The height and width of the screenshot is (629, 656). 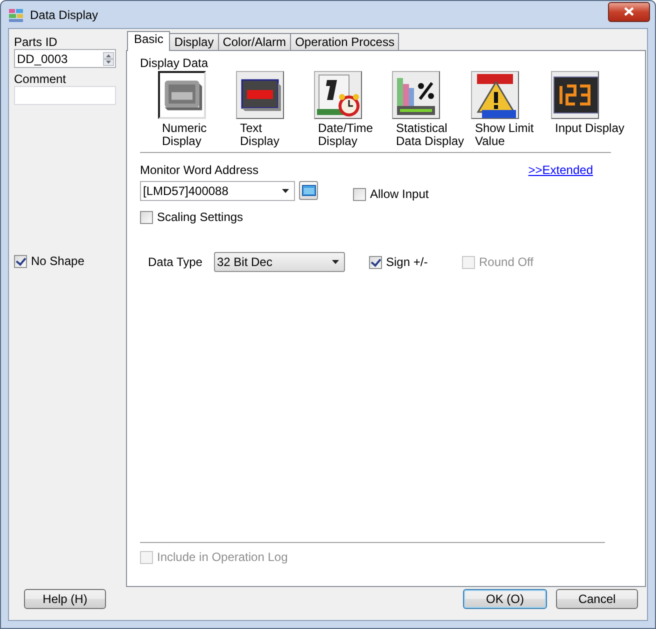 What do you see at coordinates (505, 599) in the screenshot?
I see `ok-button: OK (O)` at bounding box center [505, 599].